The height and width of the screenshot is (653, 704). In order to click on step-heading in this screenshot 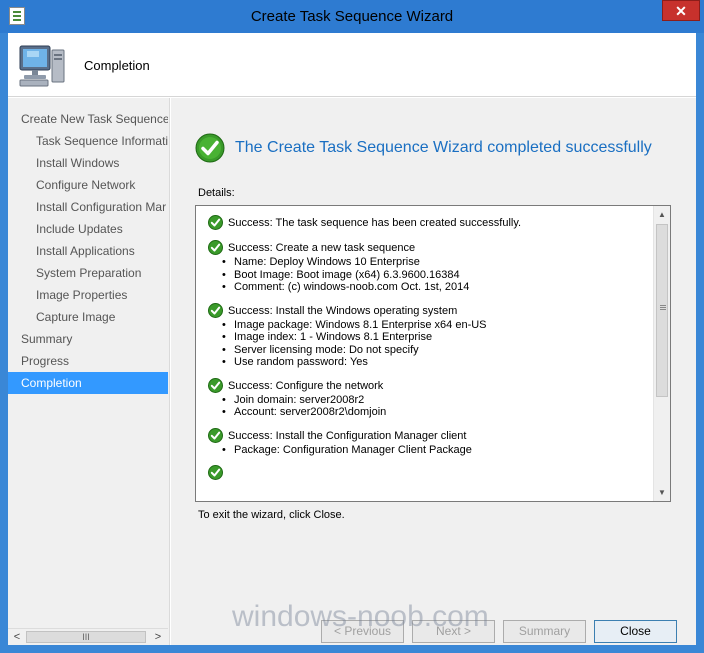, I will do `click(431, 472)`.